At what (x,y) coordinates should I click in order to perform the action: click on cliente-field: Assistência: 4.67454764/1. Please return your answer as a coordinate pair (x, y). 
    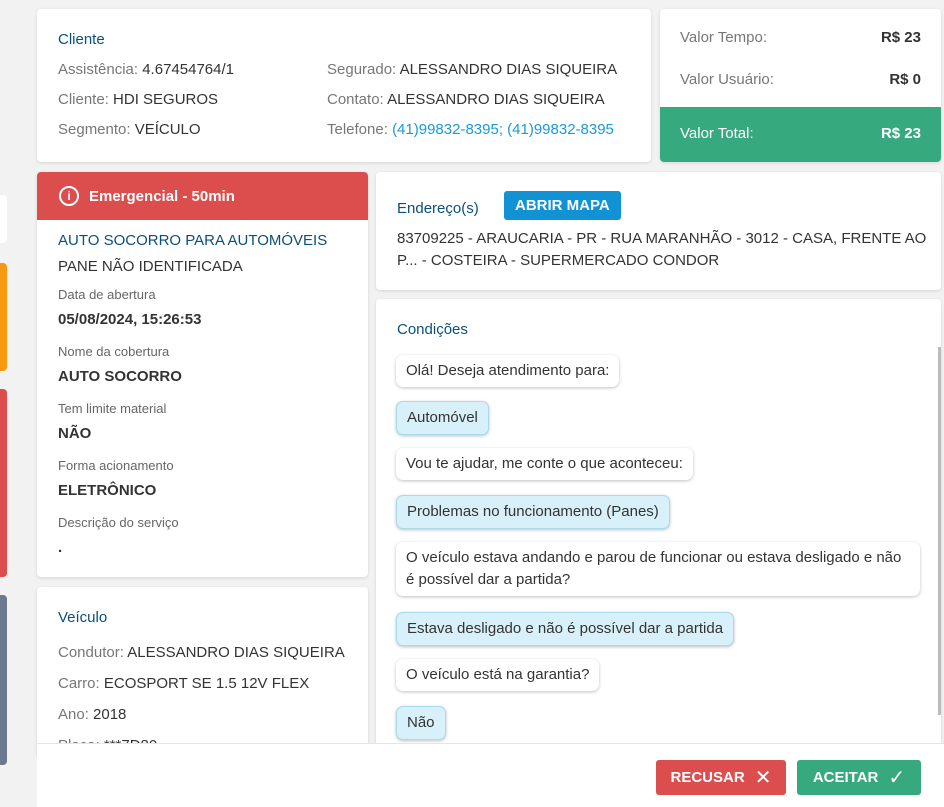
    Looking at the image, I should click on (146, 69).